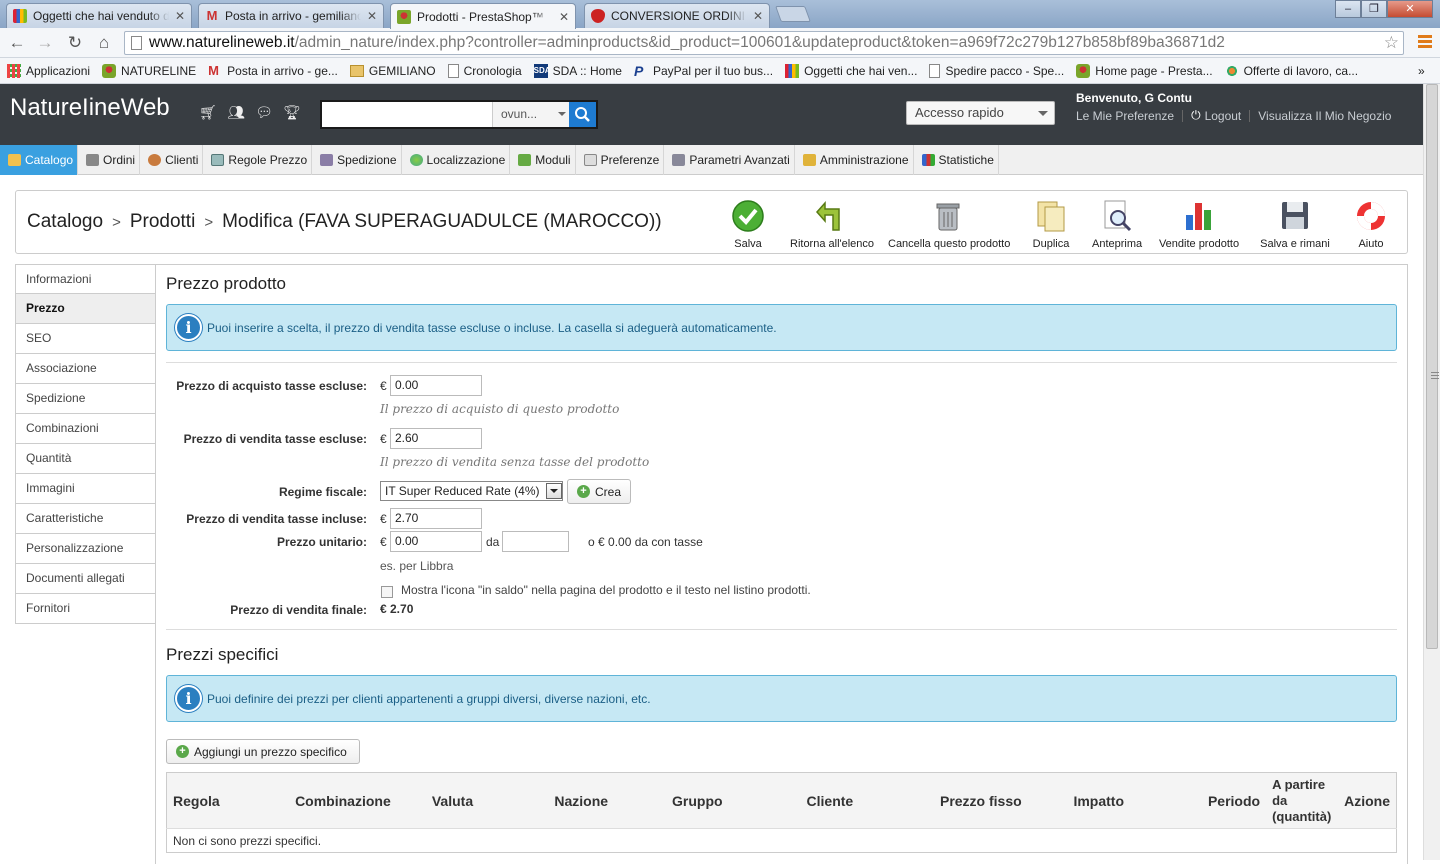 Image resolution: width=1440 pixels, height=864 pixels. Describe the element at coordinates (116, 222) in the screenshot. I see `chevron-right-icon: >` at that location.